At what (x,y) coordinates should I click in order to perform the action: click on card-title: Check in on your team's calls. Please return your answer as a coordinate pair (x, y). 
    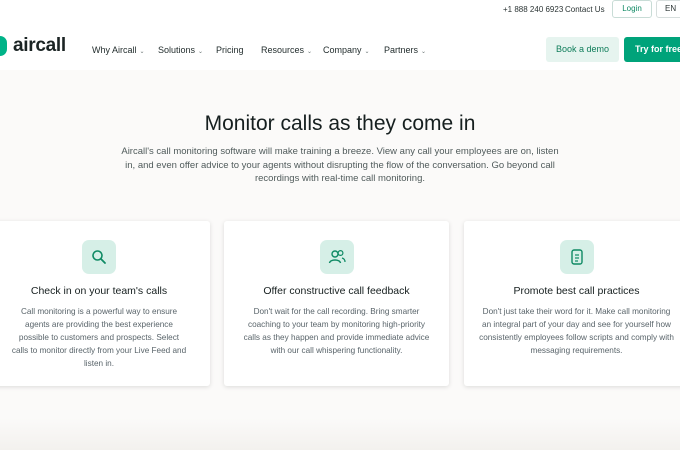
    Looking at the image, I should click on (99, 291).